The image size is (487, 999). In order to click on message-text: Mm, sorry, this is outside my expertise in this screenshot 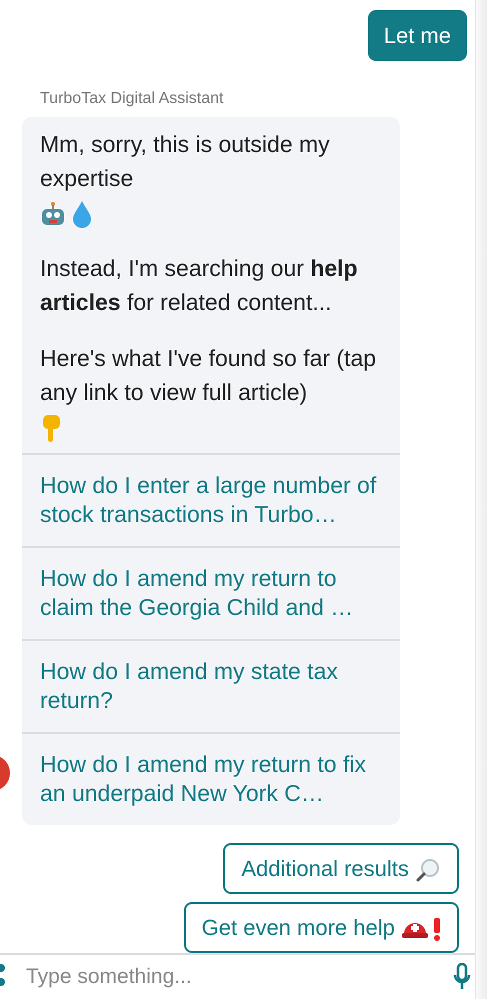, I will do `click(185, 161)`.